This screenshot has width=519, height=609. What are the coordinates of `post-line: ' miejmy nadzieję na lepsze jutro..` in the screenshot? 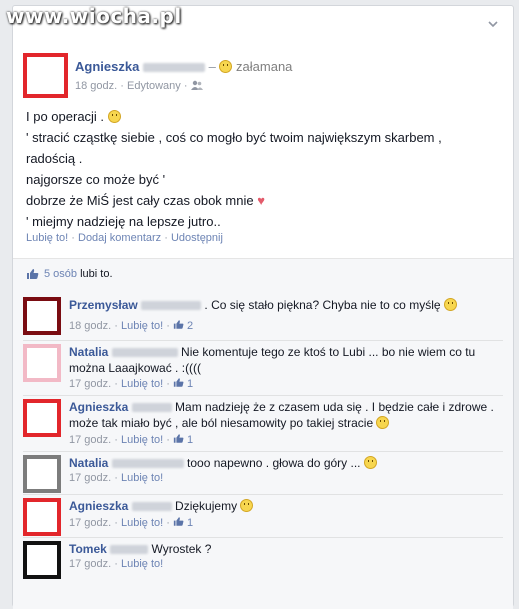 It's located at (123, 221).